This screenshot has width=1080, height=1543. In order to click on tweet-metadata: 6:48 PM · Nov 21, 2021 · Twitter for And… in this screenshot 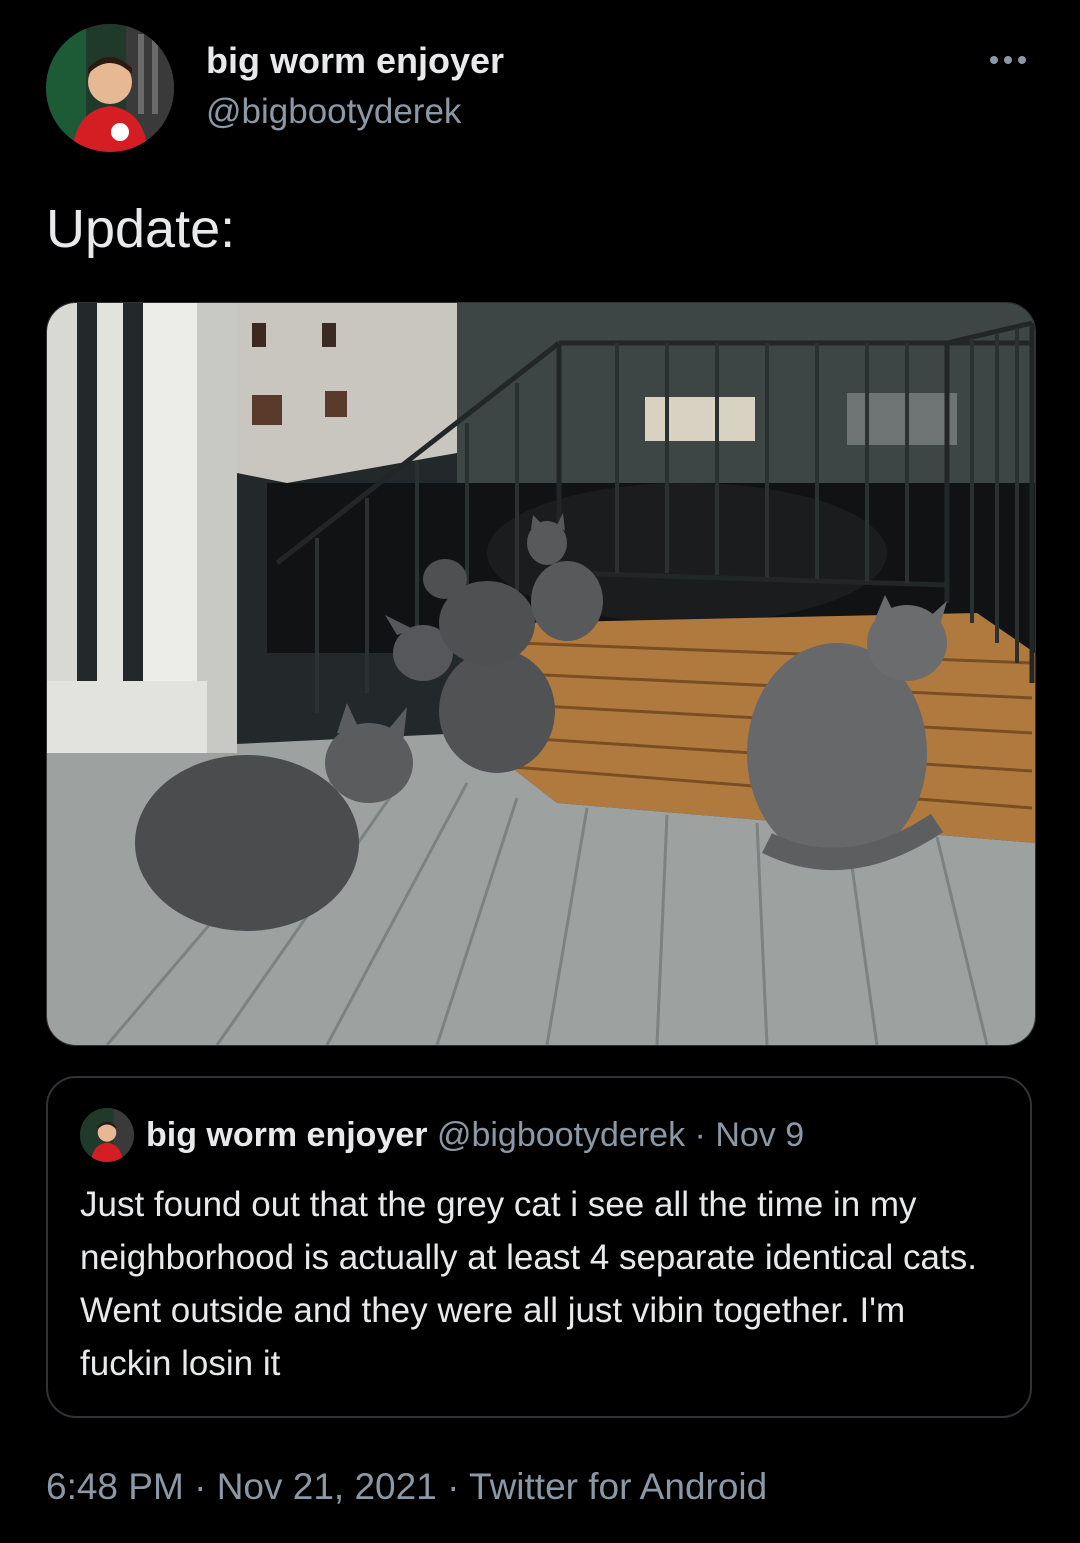, I will do `click(406, 1487)`.